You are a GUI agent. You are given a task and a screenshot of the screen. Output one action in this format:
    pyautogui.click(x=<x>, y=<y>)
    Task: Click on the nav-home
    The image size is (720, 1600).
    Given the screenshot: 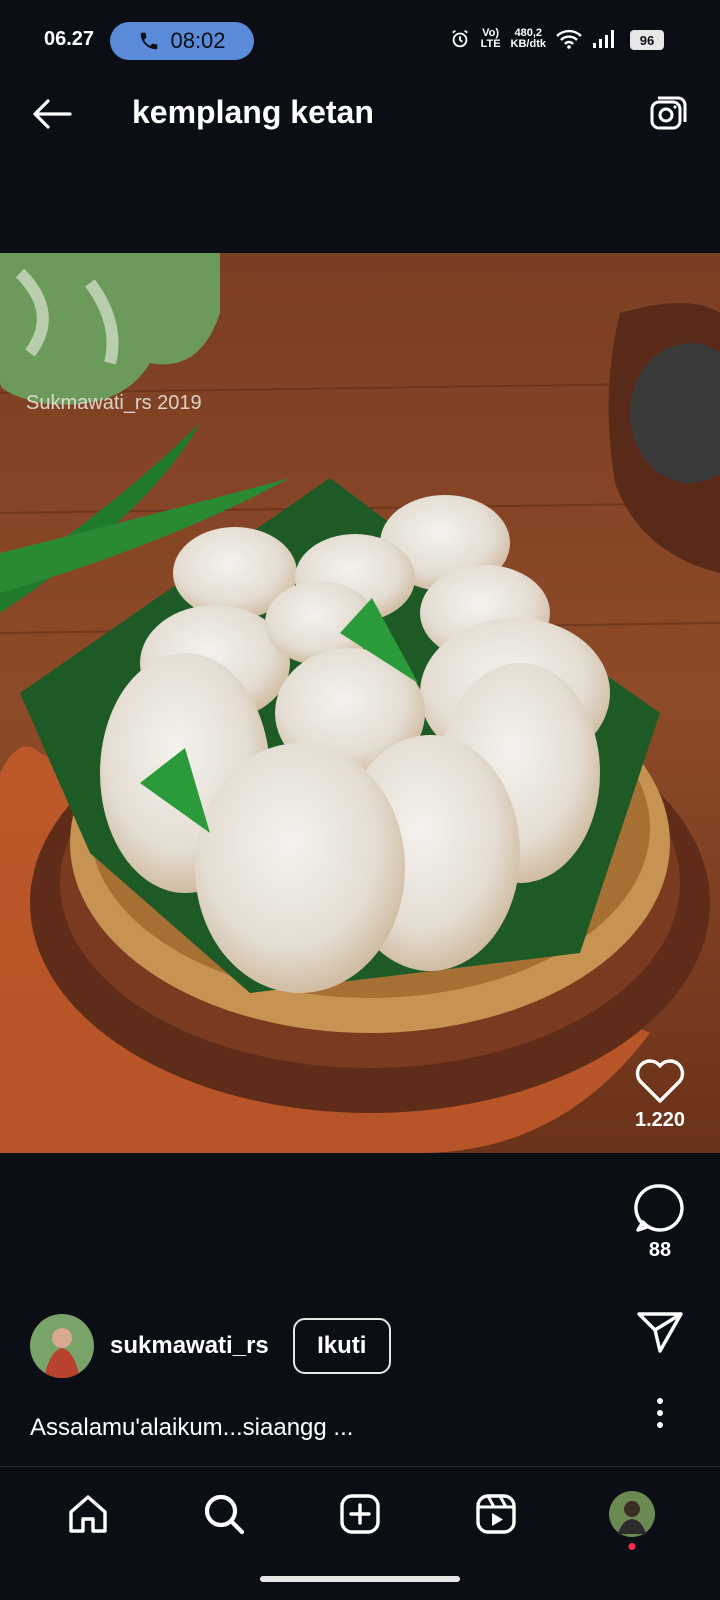 What is the action you would take?
    pyautogui.click(x=88, y=1514)
    